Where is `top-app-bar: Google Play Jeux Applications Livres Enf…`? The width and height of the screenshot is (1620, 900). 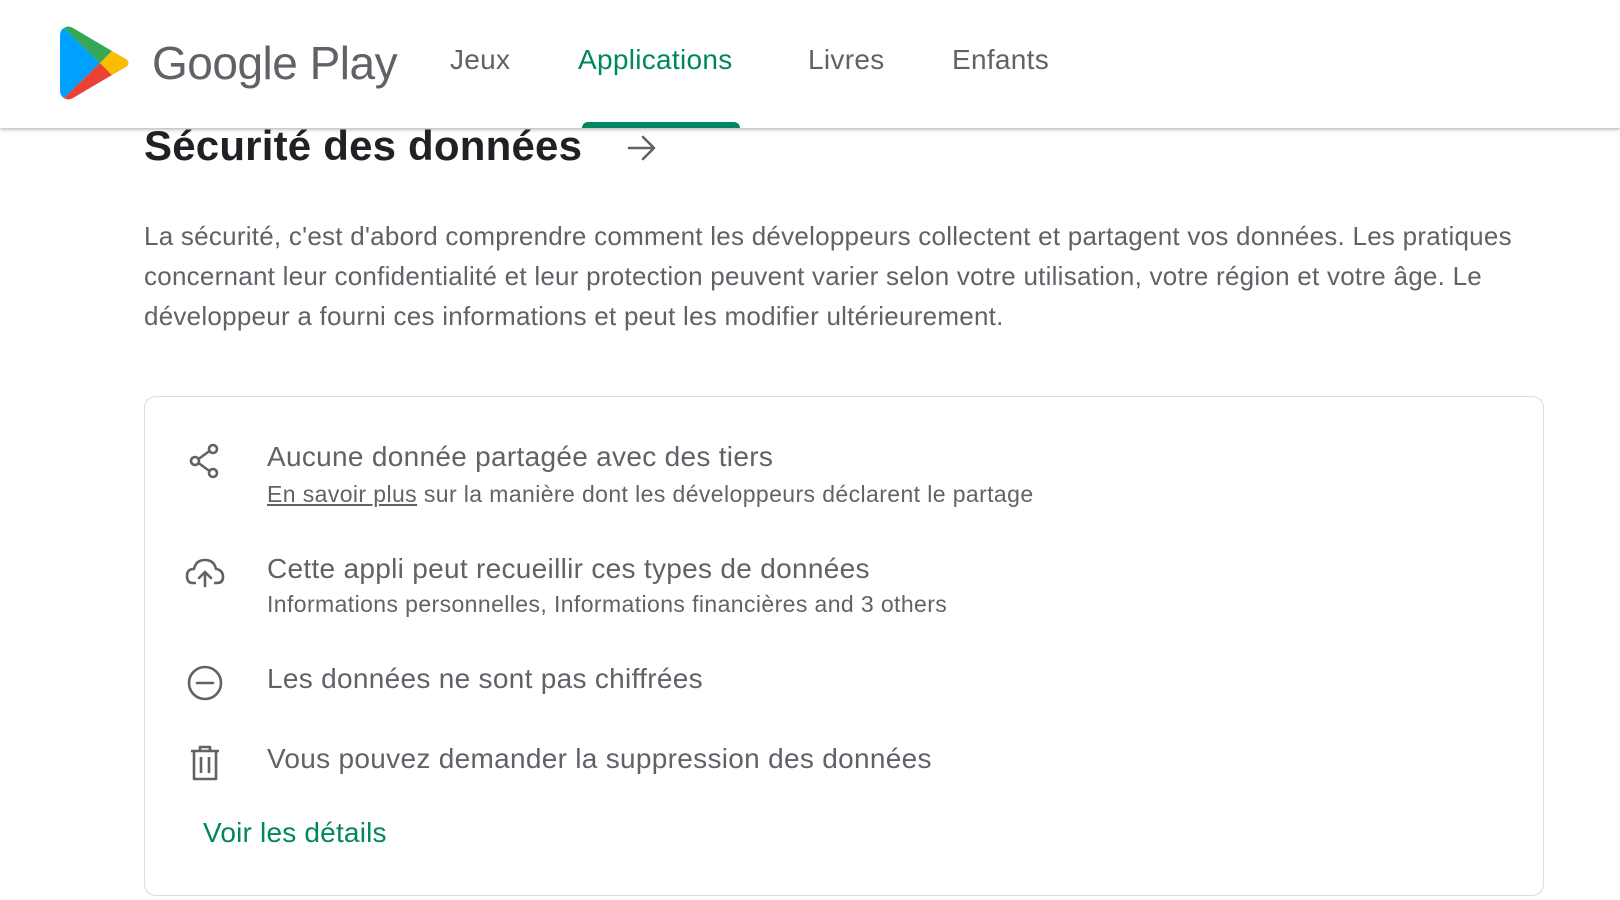
top-app-bar: Google Play Jeux Applications Livres Enf… is located at coordinates (810, 64).